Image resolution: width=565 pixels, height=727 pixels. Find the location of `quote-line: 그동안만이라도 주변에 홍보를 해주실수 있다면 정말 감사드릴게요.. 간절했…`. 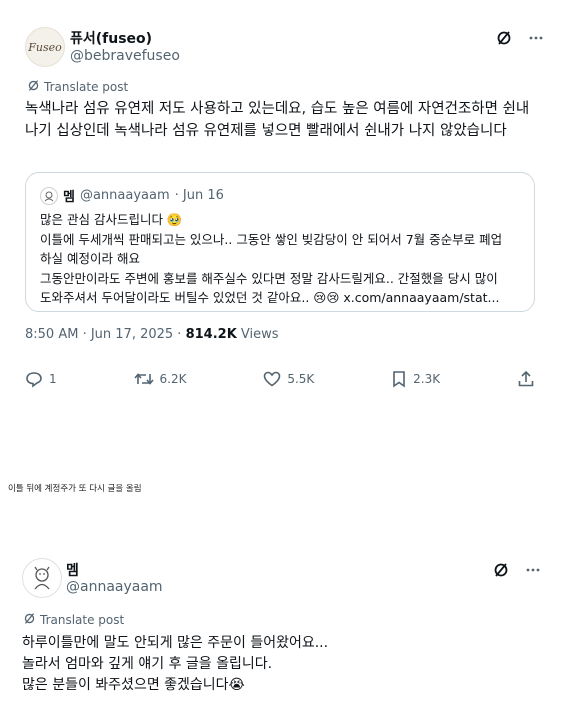

quote-line: 그동안만이라도 주변에 홍보를 해주실수 있다면 정말 감사드릴게요.. 간절했… is located at coordinates (269, 278).